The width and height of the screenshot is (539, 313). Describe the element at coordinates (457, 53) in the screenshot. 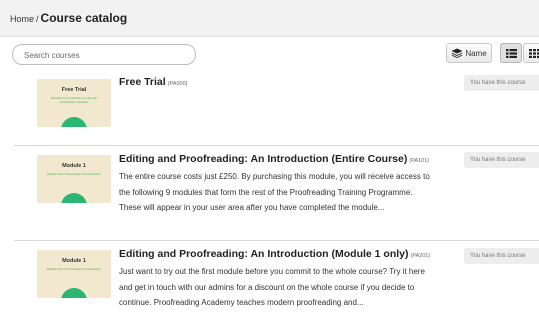

I see `stack-icon` at that location.